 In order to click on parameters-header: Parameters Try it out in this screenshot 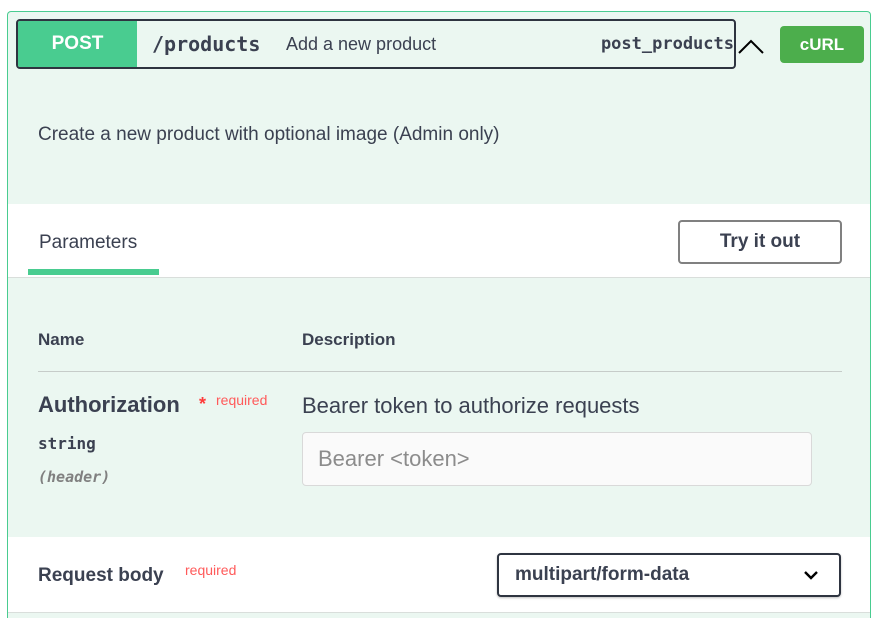, I will do `click(439, 241)`.